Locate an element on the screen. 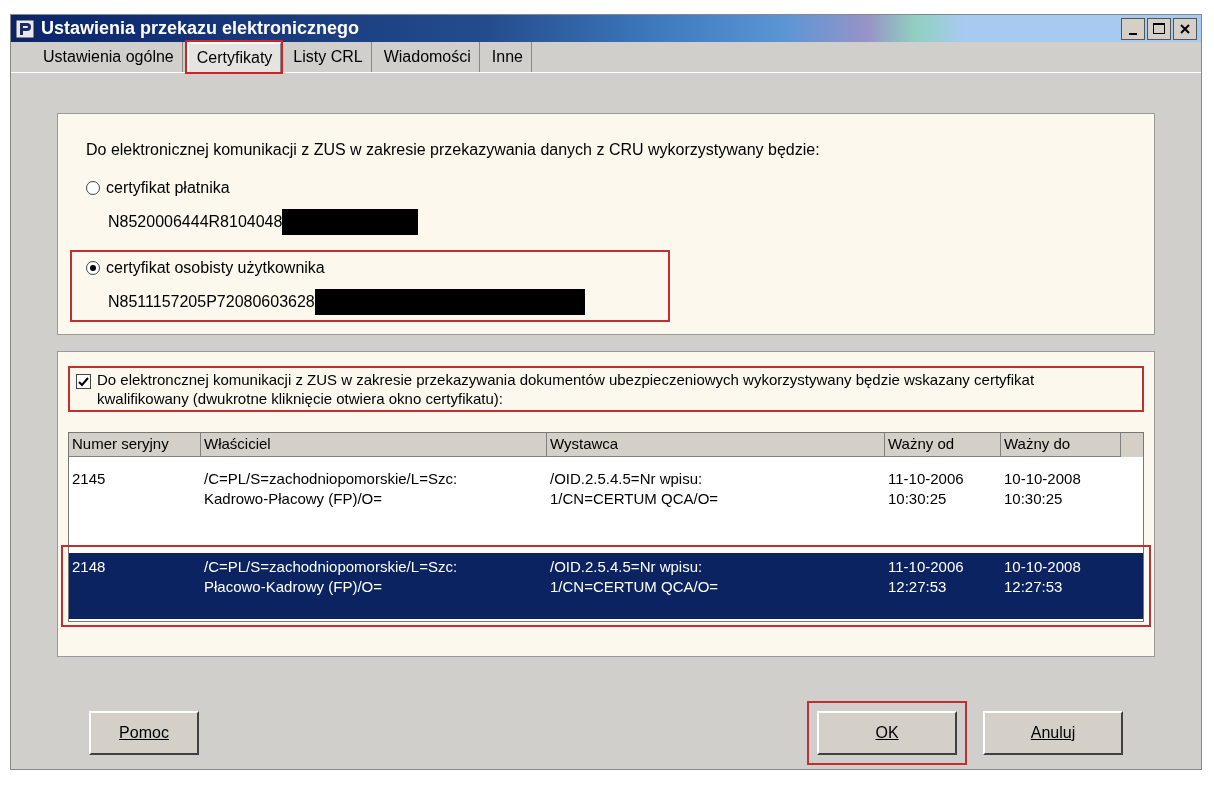 This screenshot has height=796, width=1214. app-icon is located at coordinates (25, 28).